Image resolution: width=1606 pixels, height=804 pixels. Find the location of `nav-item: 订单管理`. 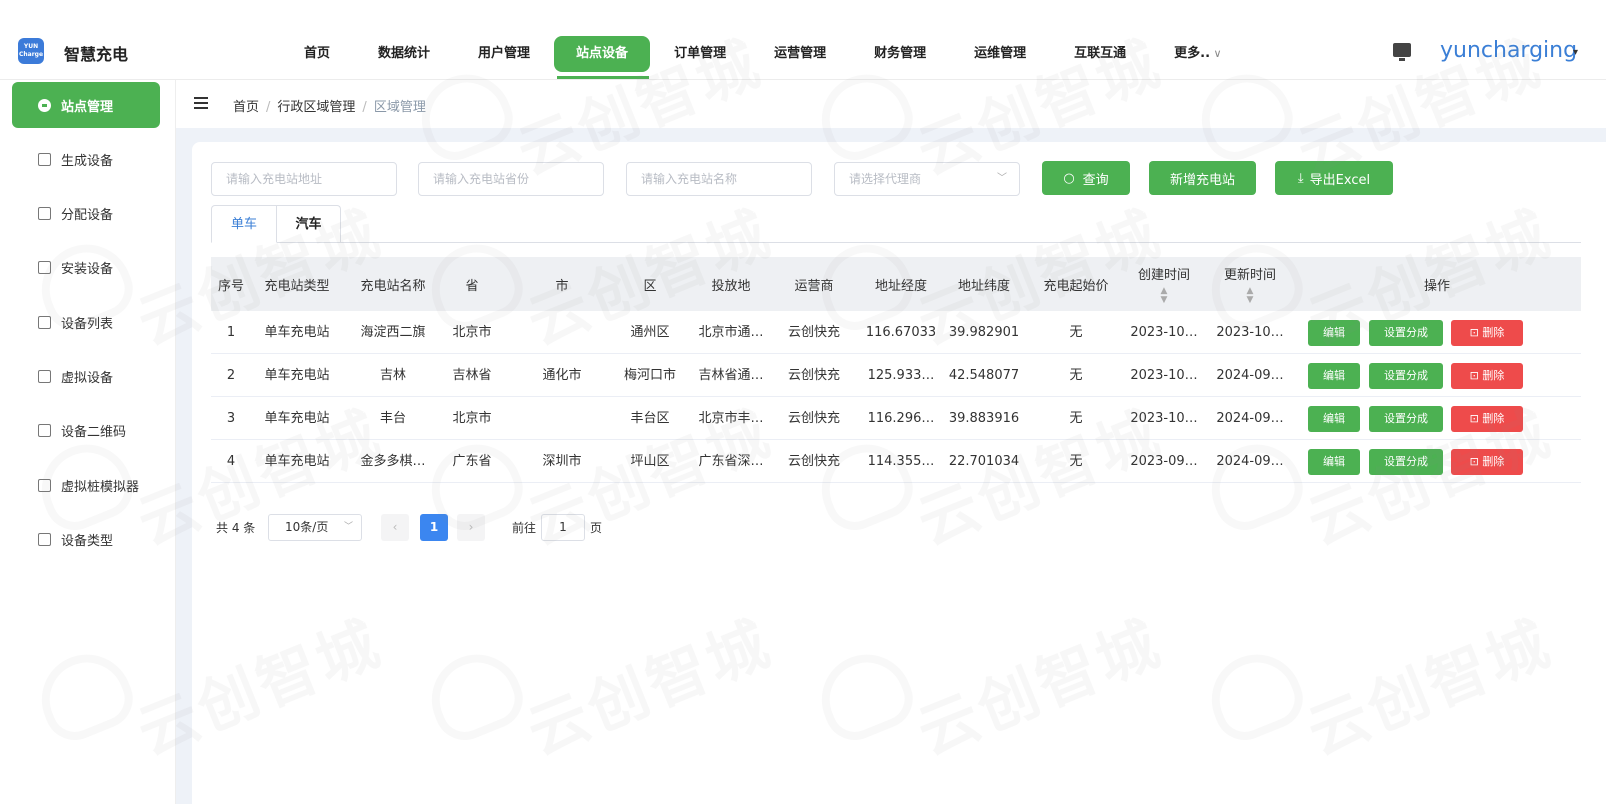

nav-item: 订单管理 is located at coordinates (700, 54).